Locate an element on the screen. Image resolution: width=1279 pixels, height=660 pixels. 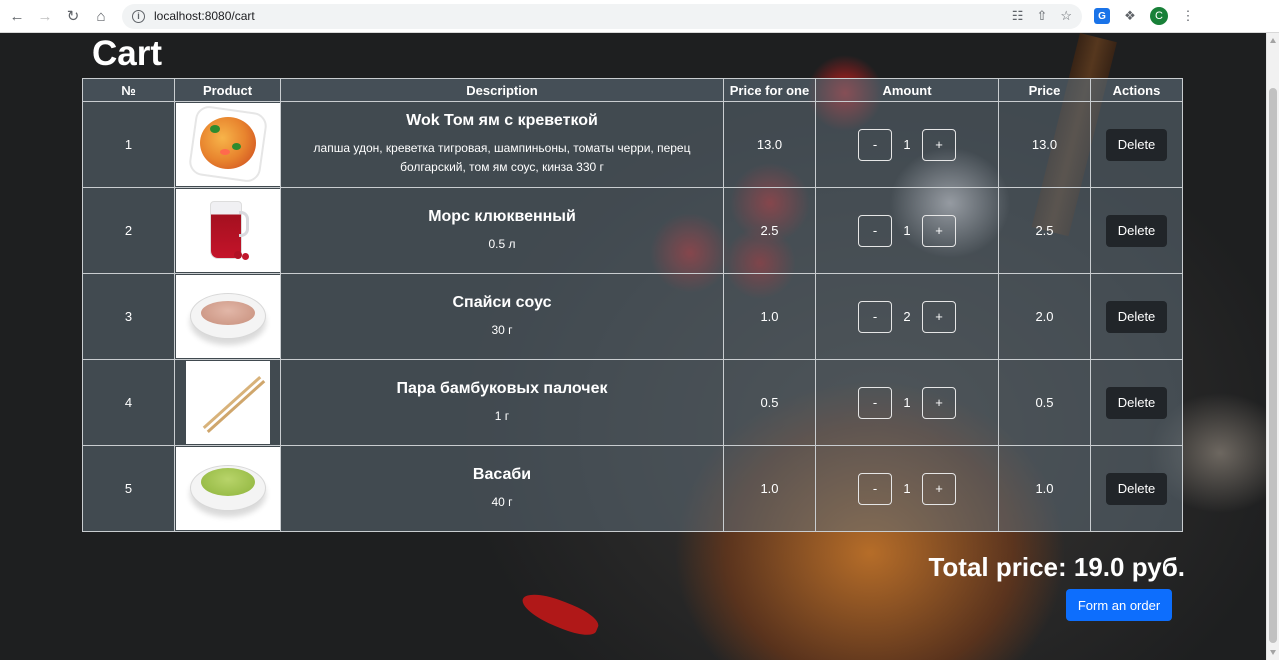
price-for-one: 13.0 is located at coordinates (769, 144).